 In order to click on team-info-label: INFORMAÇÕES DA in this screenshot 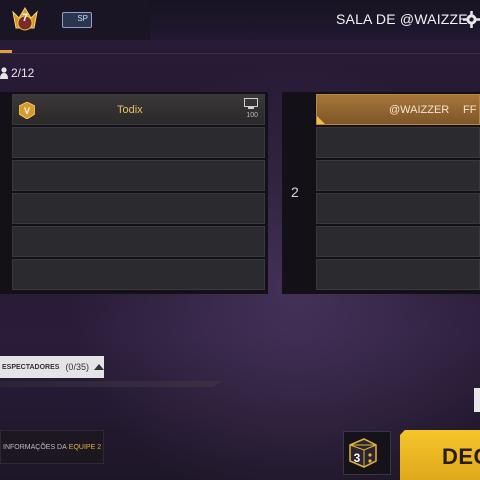, I will do `click(35, 447)`.